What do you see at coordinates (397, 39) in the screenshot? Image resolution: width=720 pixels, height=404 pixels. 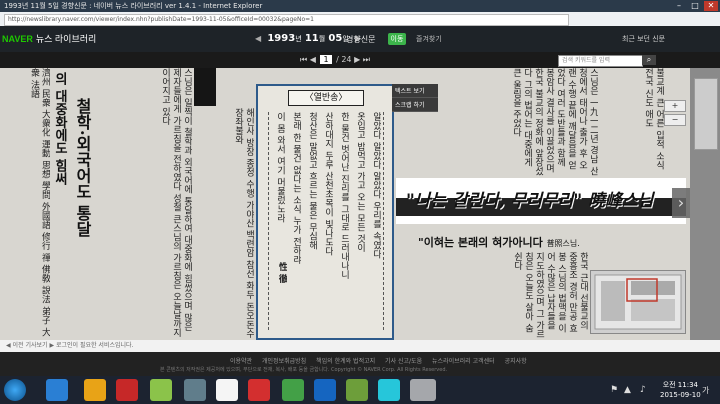 I see `go-button: 이동` at bounding box center [397, 39].